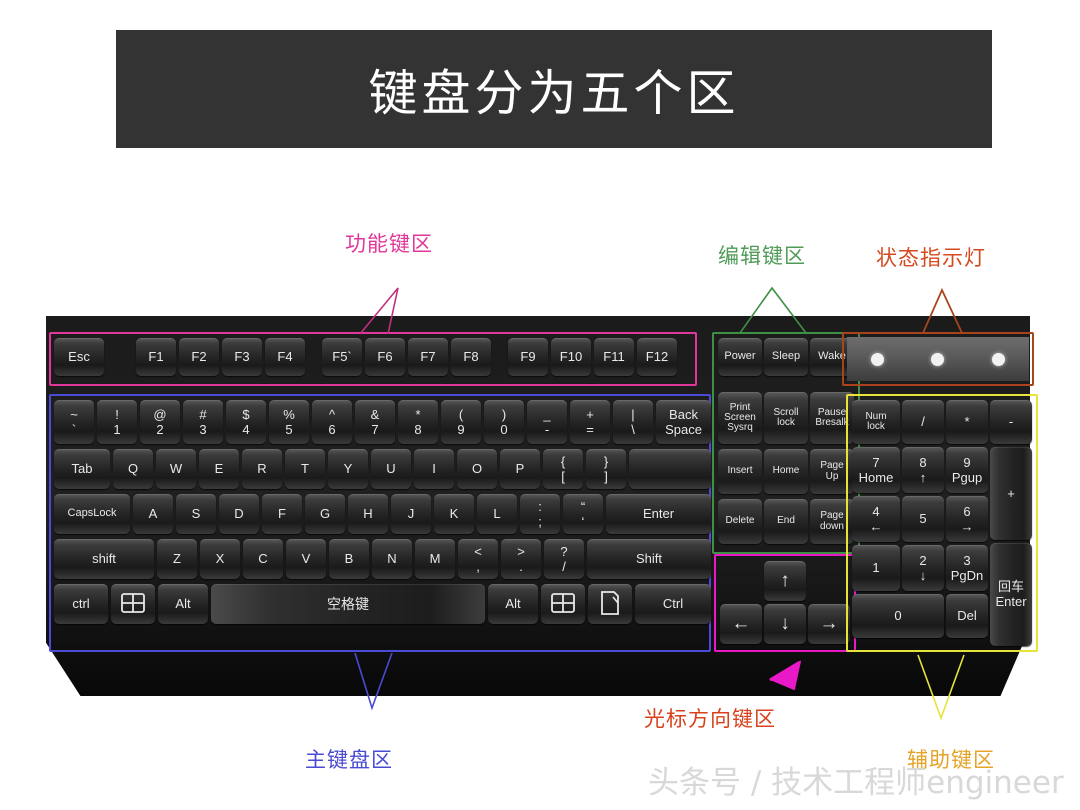 This screenshot has height=810, width=1080. Describe the element at coordinates (262, 469) in the screenshot. I see `key-r: R` at that location.